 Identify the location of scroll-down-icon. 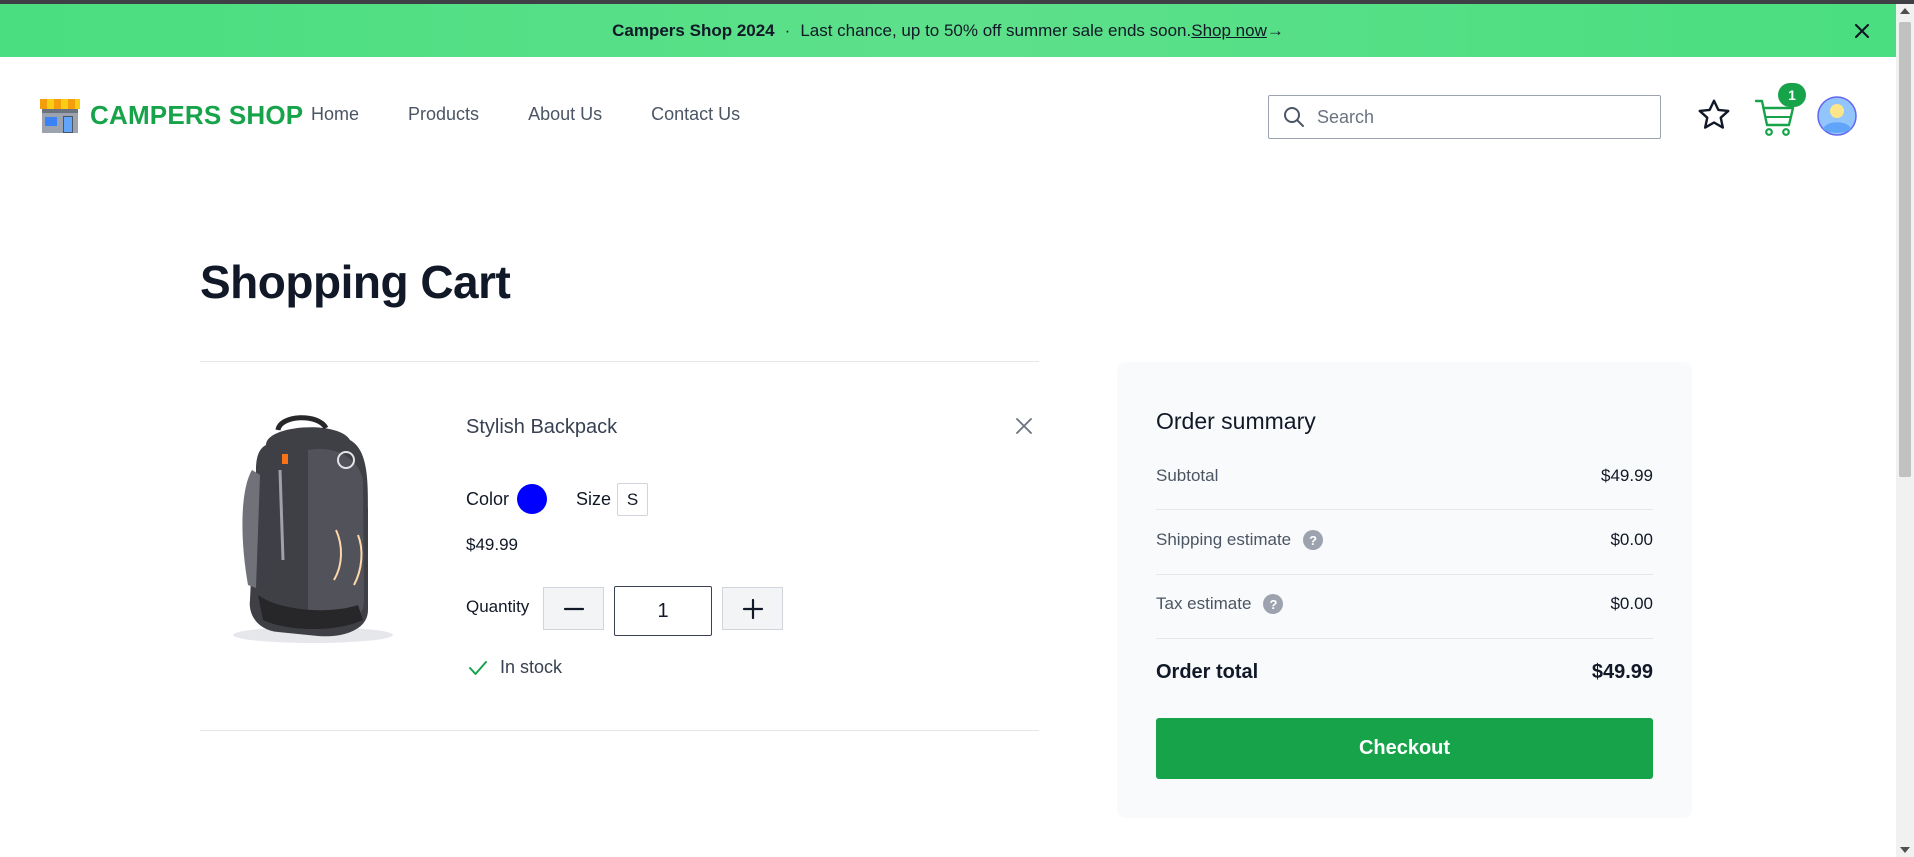
(1905, 850).